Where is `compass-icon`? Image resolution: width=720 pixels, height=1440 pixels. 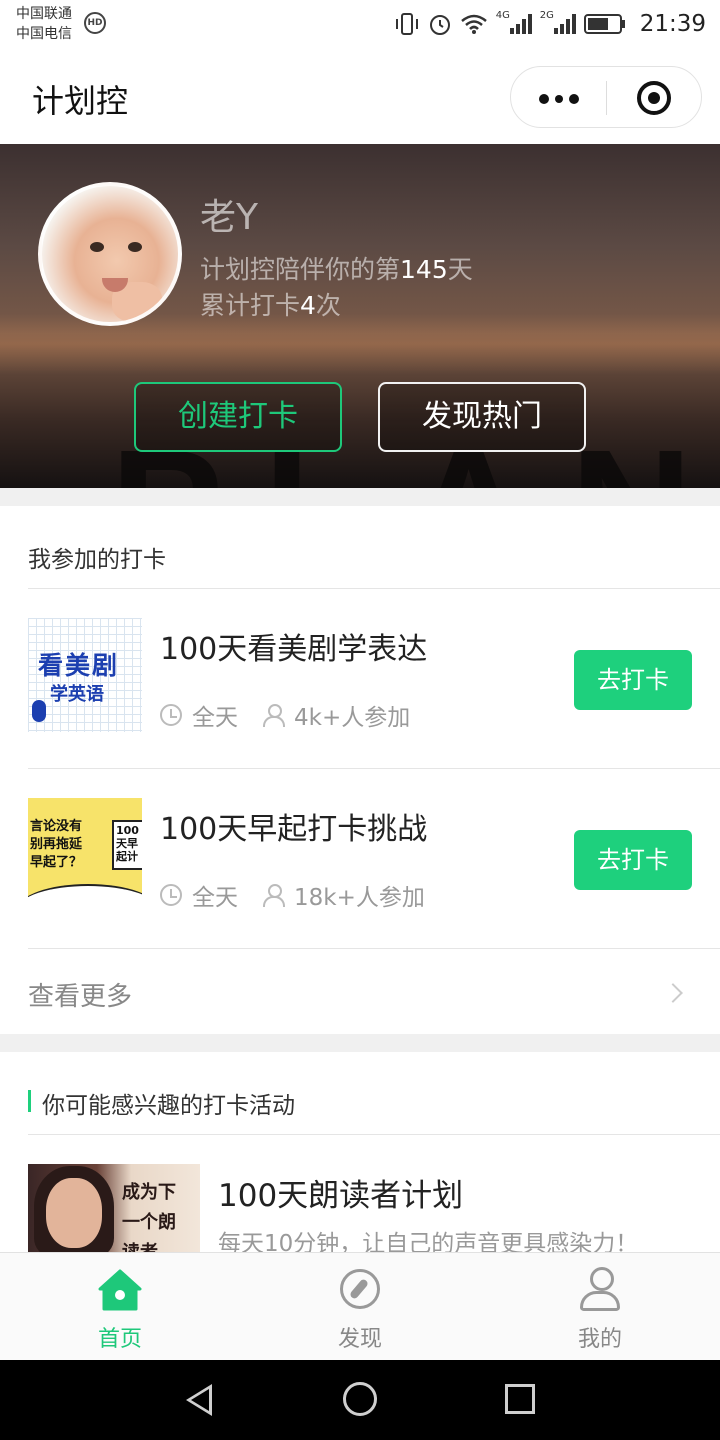
compass-icon is located at coordinates (360, 1289).